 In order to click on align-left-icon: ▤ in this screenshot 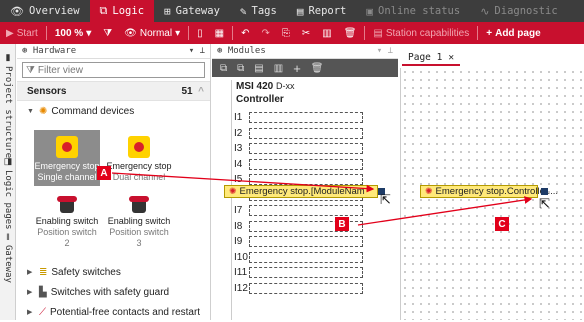, I will do `click(258, 68)`.